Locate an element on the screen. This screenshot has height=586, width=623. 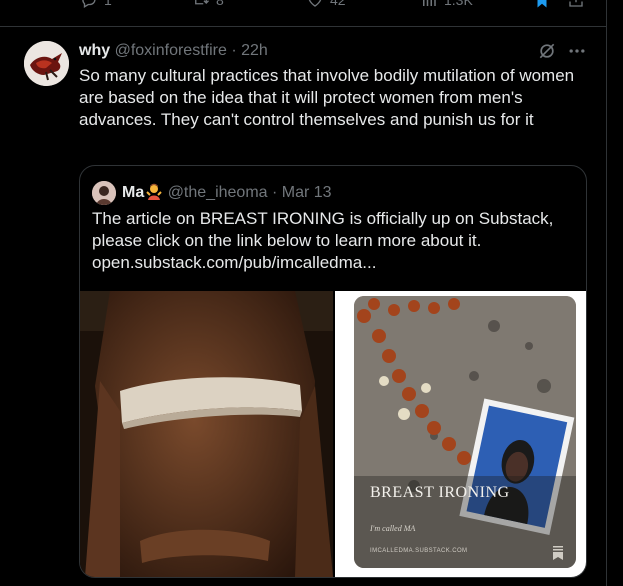
timestamp: 22h is located at coordinates (254, 50).